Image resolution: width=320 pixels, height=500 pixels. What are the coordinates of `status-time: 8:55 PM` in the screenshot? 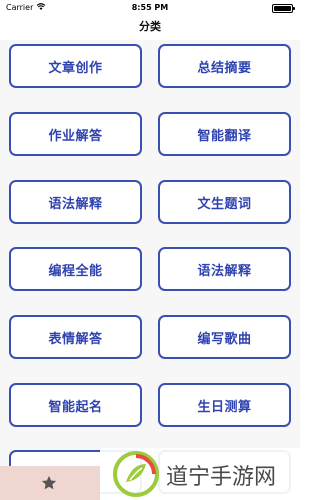 It's located at (150, 7).